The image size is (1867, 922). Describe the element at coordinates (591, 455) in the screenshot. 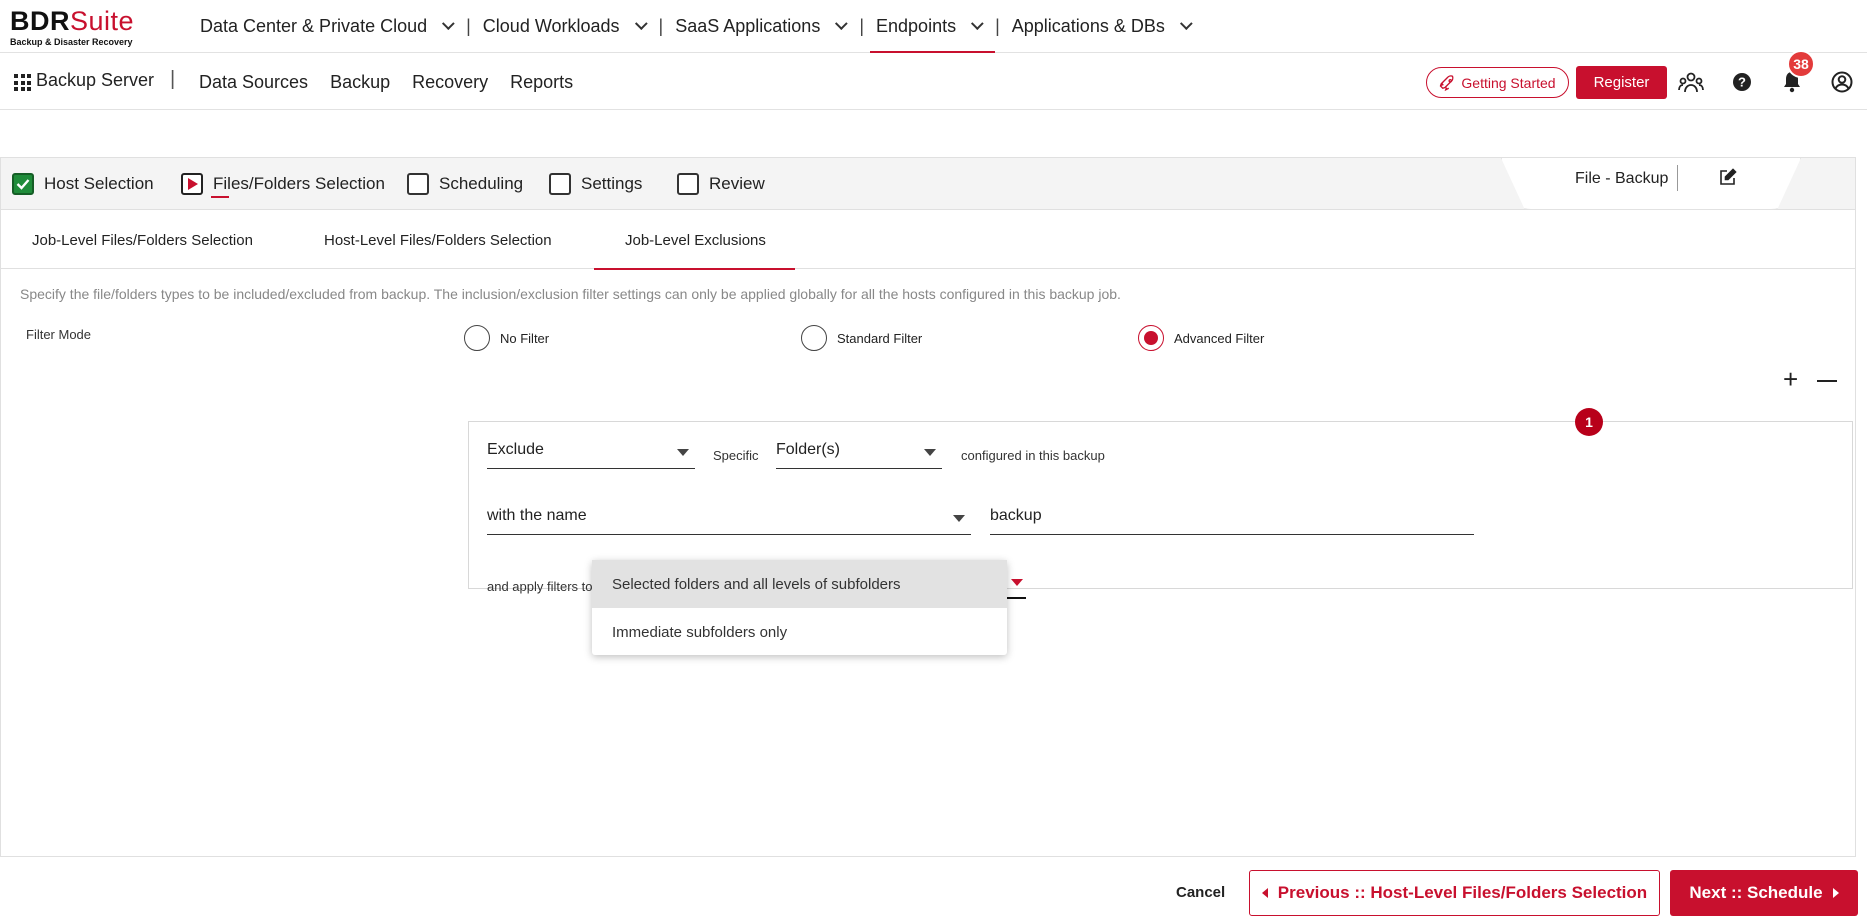

I see `action-select: Exclude` at that location.